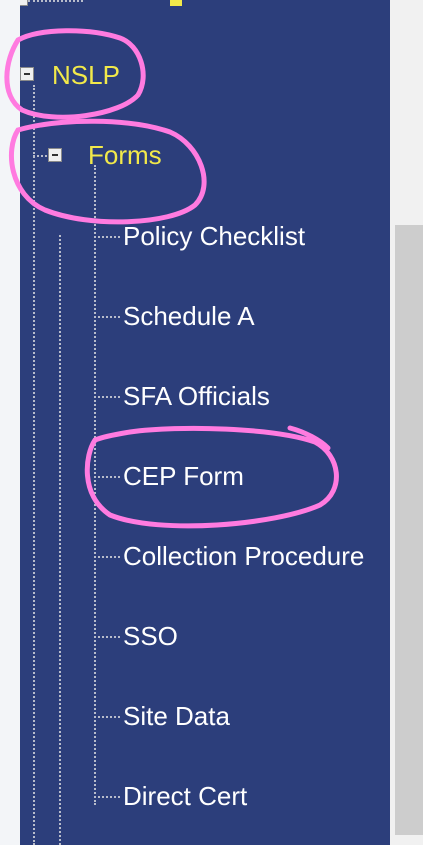 The image size is (423, 845). What do you see at coordinates (409, 840) in the screenshot?
I see `scrollbar-track-end` at bounding box center [409, 840].